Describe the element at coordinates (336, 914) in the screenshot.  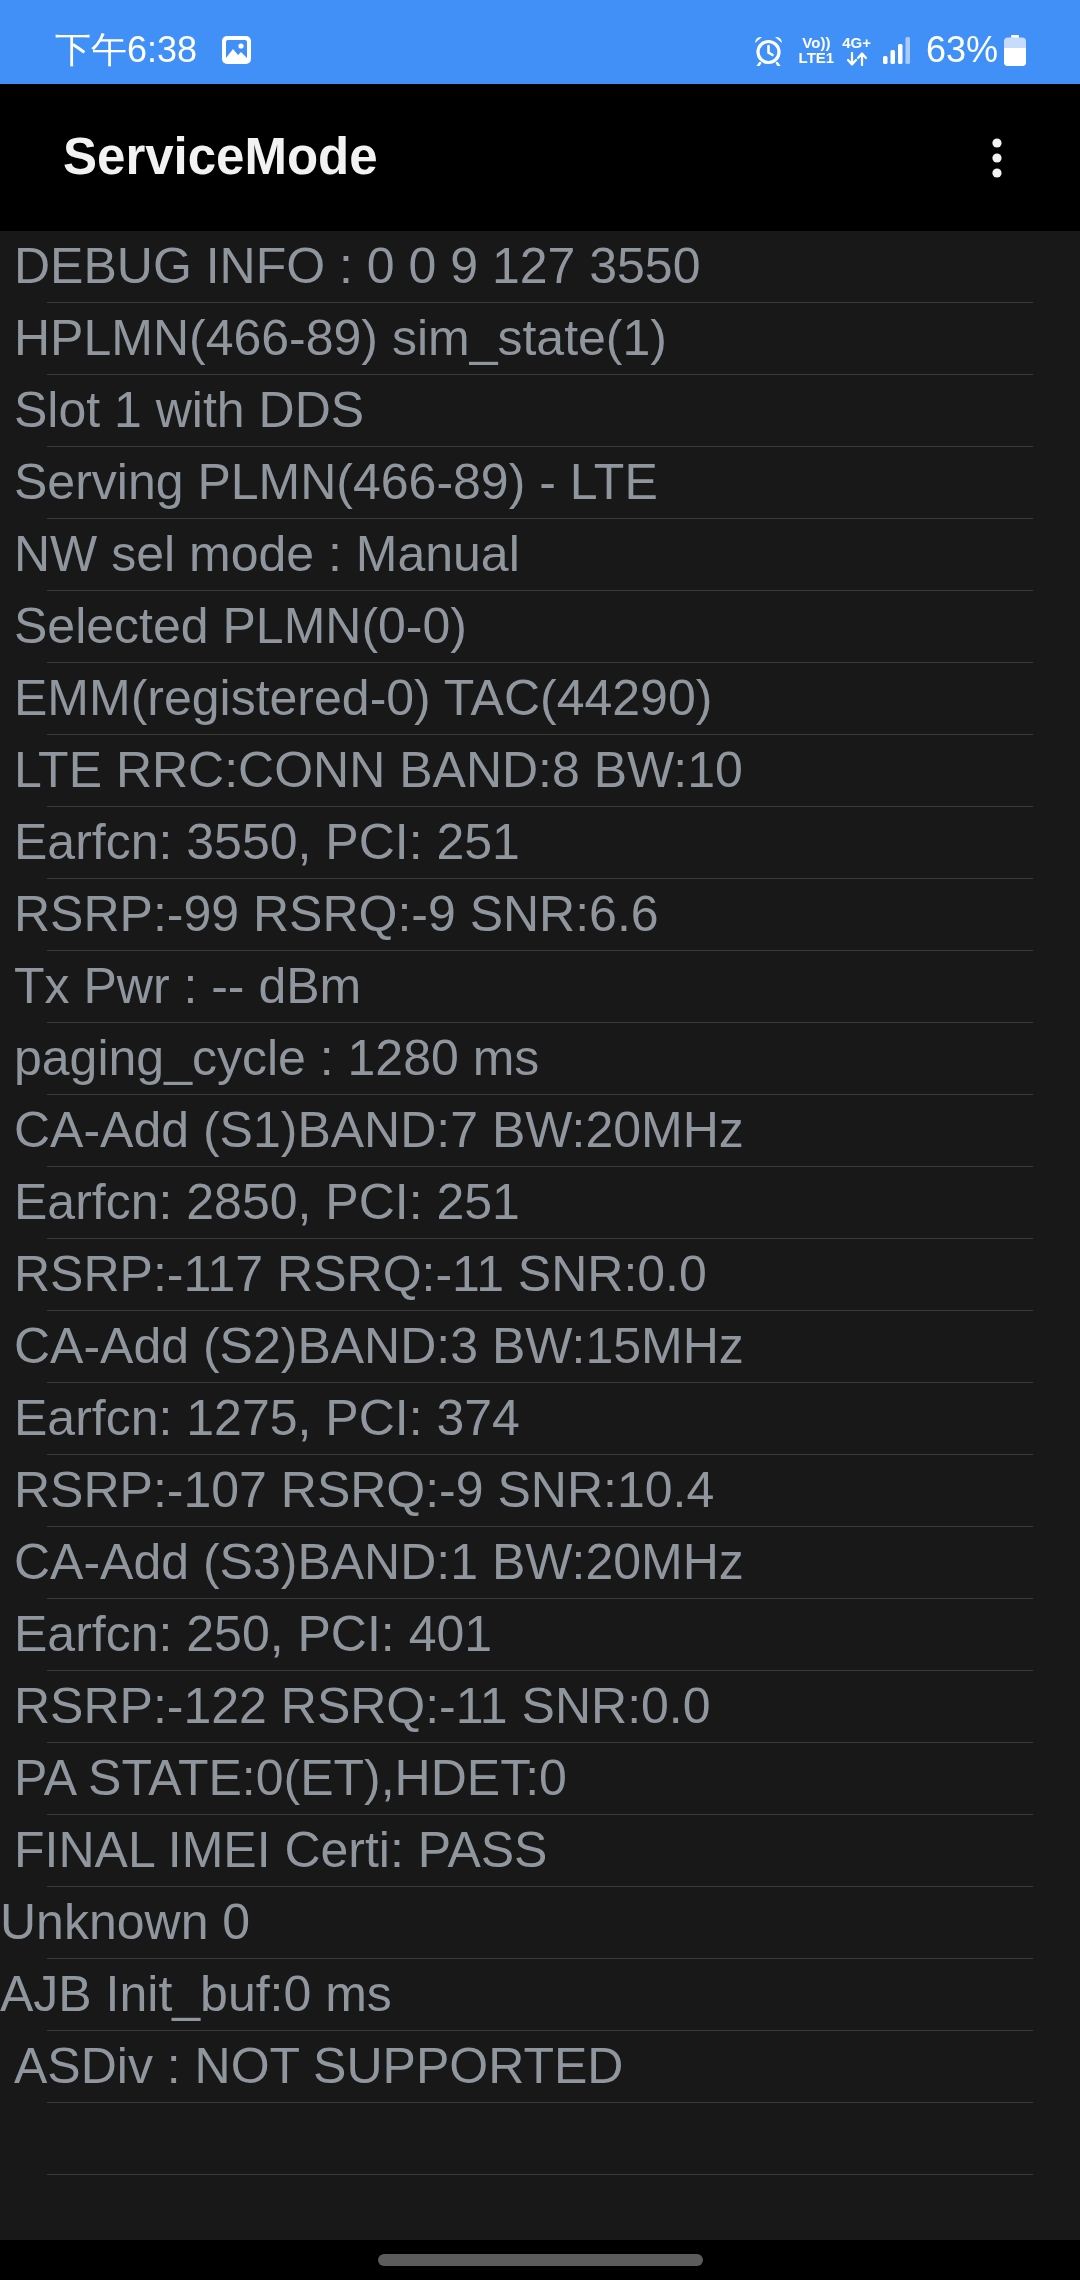
I see `info-text: RSRP:-99 RSRQ:-9 SNR:6.6` at that location.